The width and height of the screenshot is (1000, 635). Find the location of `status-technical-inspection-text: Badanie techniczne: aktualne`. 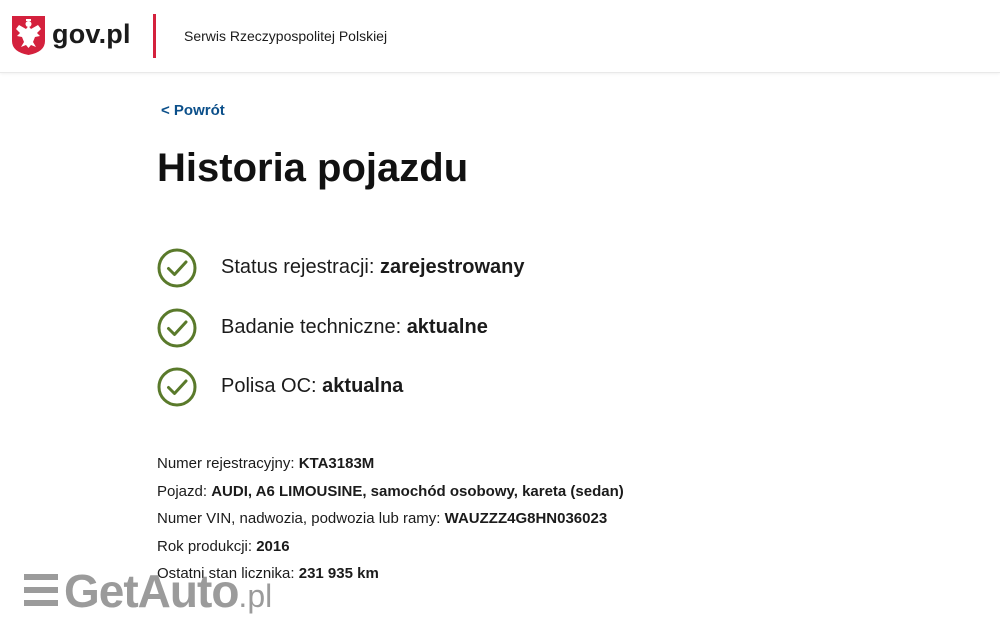

status-technical-inspection-text: Badanie techniczne: aktualne is located at coordinates (354, 327).